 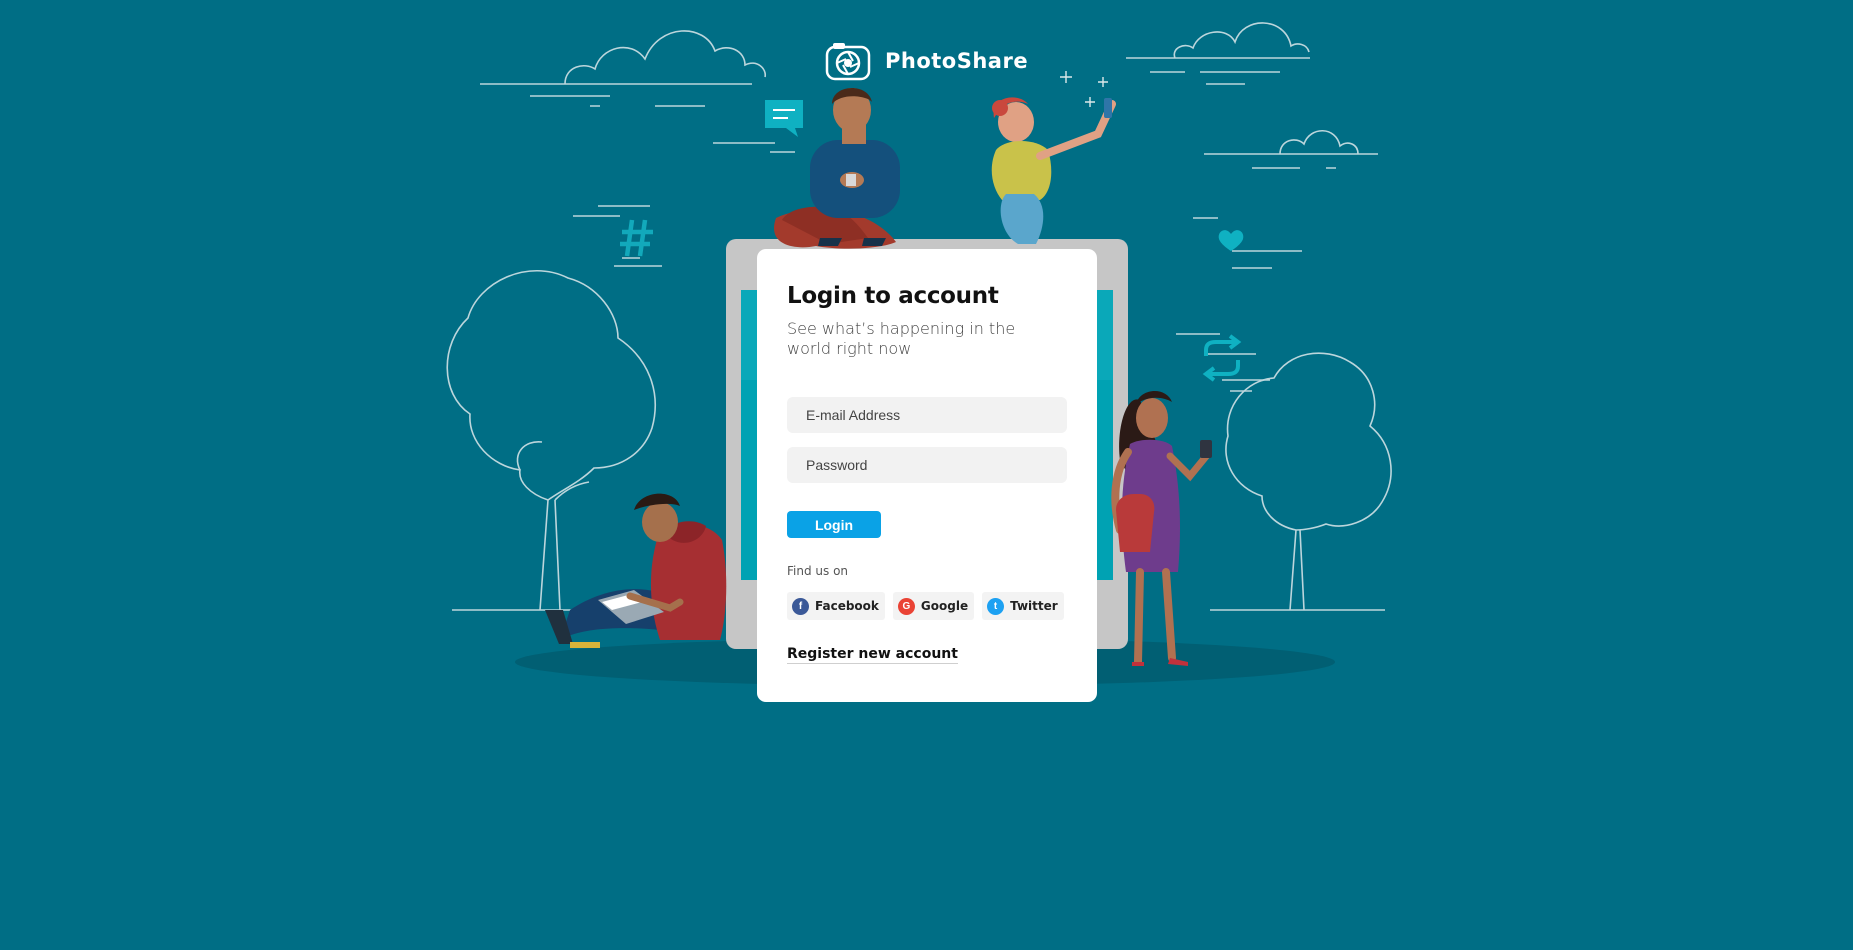 I want to click on brand-name: PhotoShare, so click(x=957, y=61).